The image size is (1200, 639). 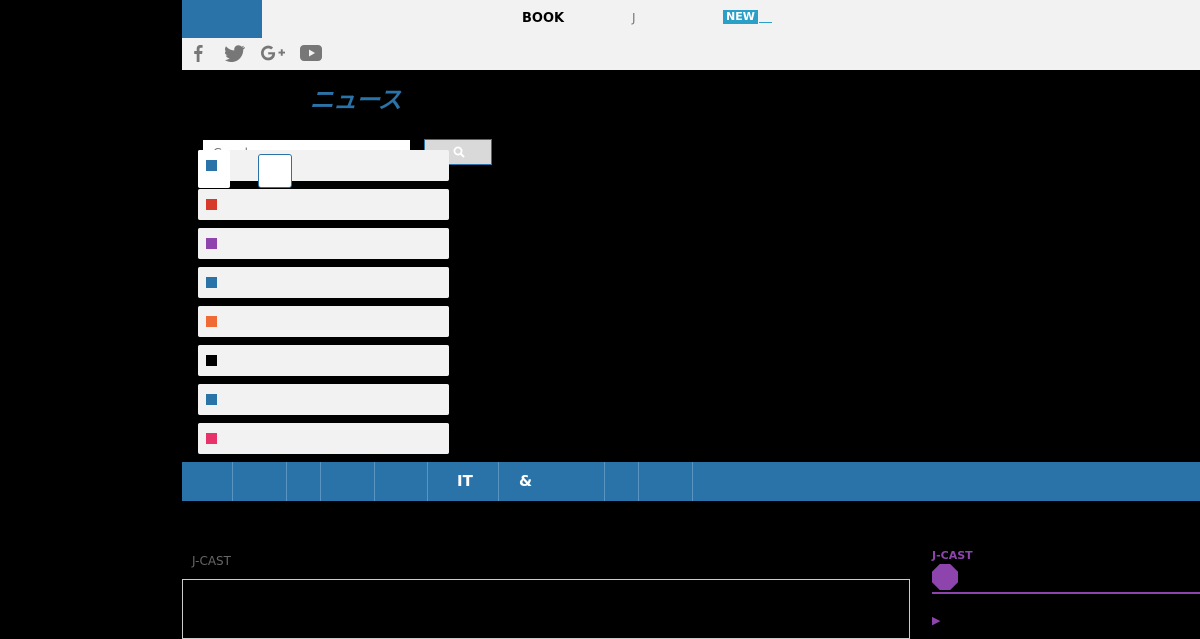 I want to click on youtube-icon, so click(x=311, y=53).